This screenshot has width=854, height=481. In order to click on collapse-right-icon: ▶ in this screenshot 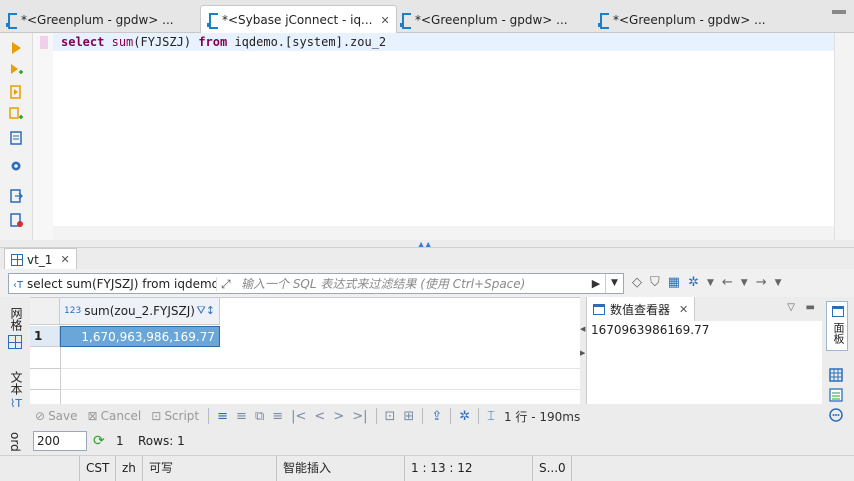, I will do `click(582, 353)`.